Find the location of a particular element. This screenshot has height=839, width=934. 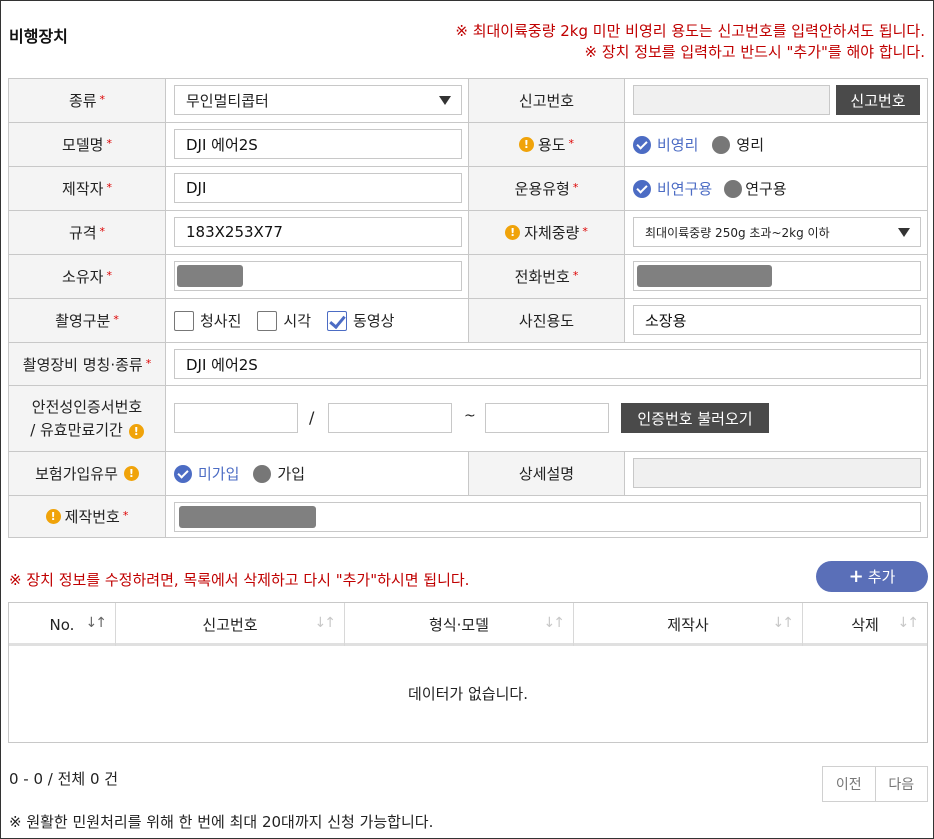

type-select: 무인멀티콥터 is located at coordinates (318, 100).